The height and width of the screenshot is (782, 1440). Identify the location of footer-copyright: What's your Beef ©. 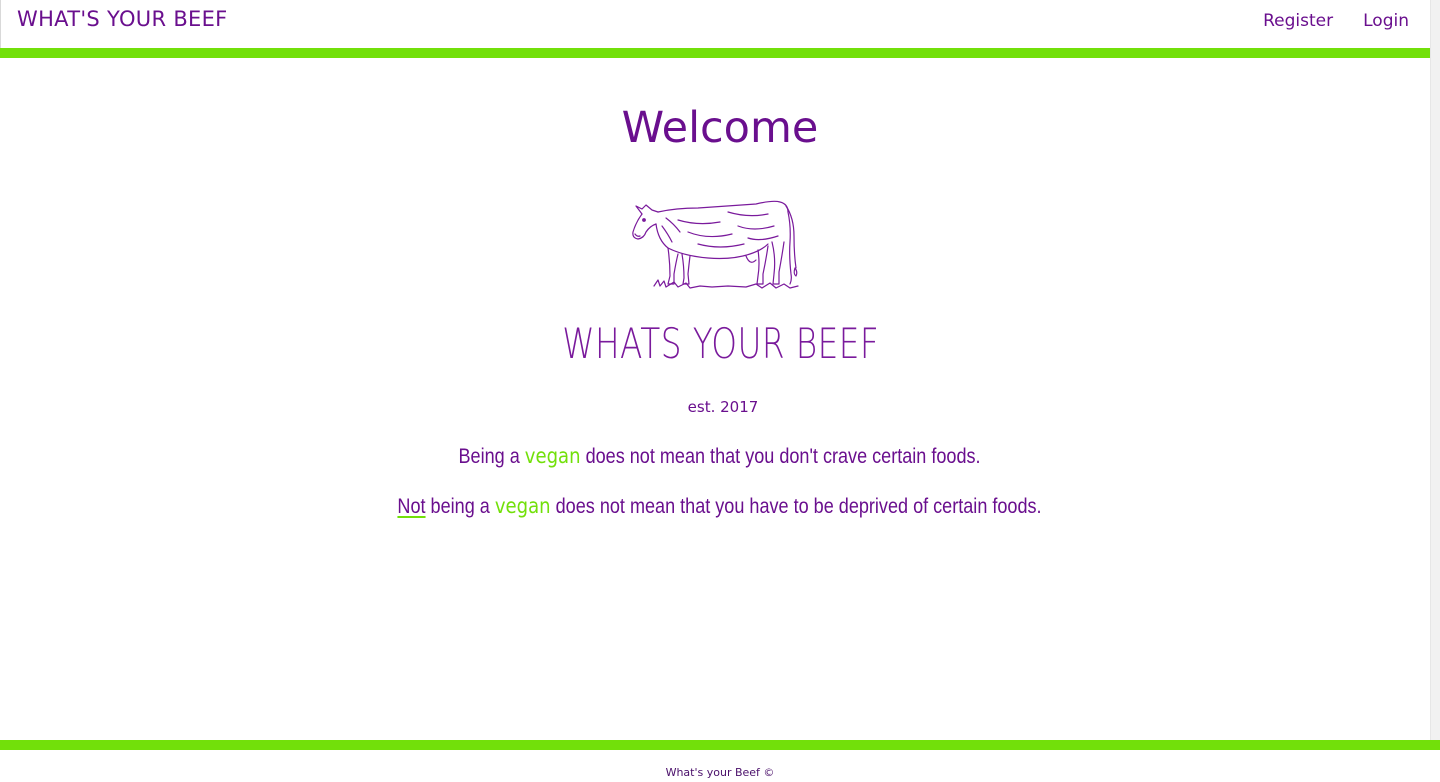
(720, 772).